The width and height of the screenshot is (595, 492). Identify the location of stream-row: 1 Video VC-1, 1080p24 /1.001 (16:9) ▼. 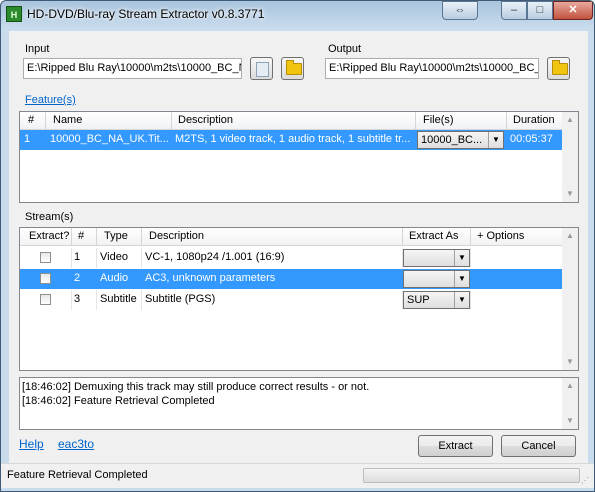
(291, 258).